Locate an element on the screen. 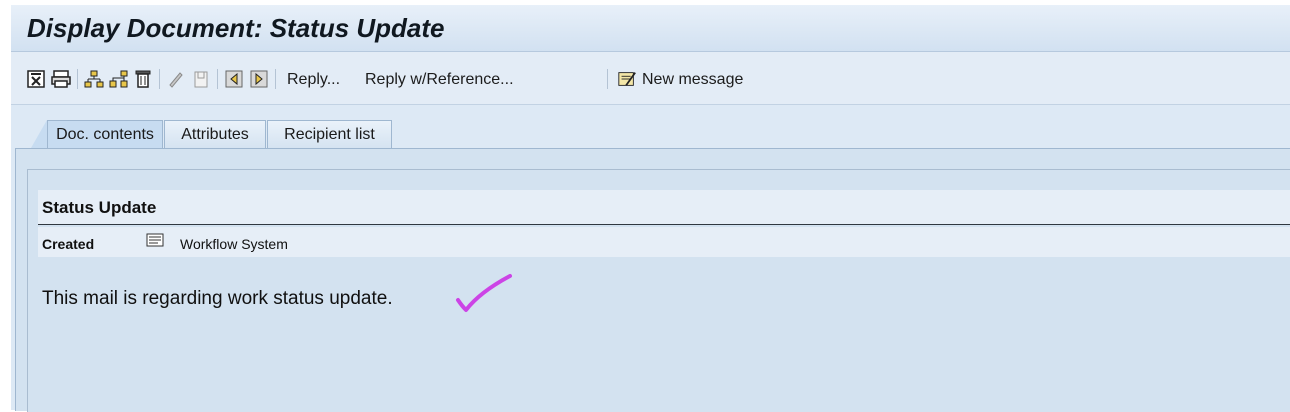  previous-document-icon is located at coordinates (234, 79).